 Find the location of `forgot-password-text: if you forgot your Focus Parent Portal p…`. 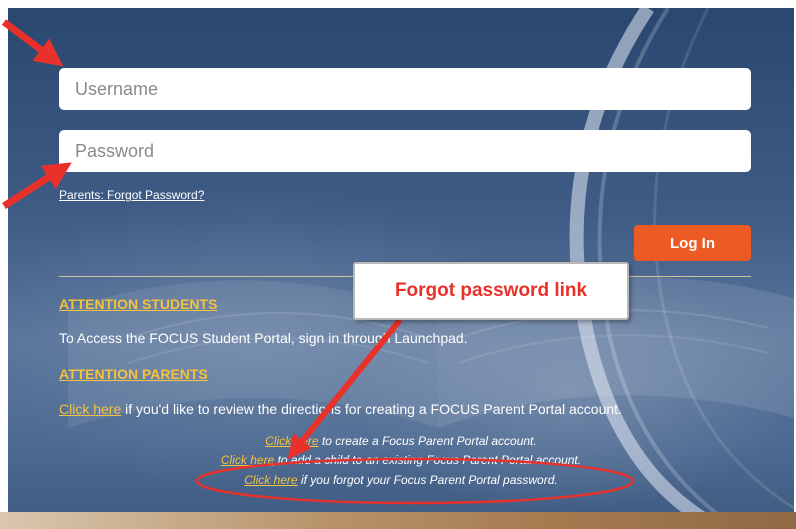

forgot-password-text: if you forgot your Focus Parent Portal p… is located at coordinates (427, 480).